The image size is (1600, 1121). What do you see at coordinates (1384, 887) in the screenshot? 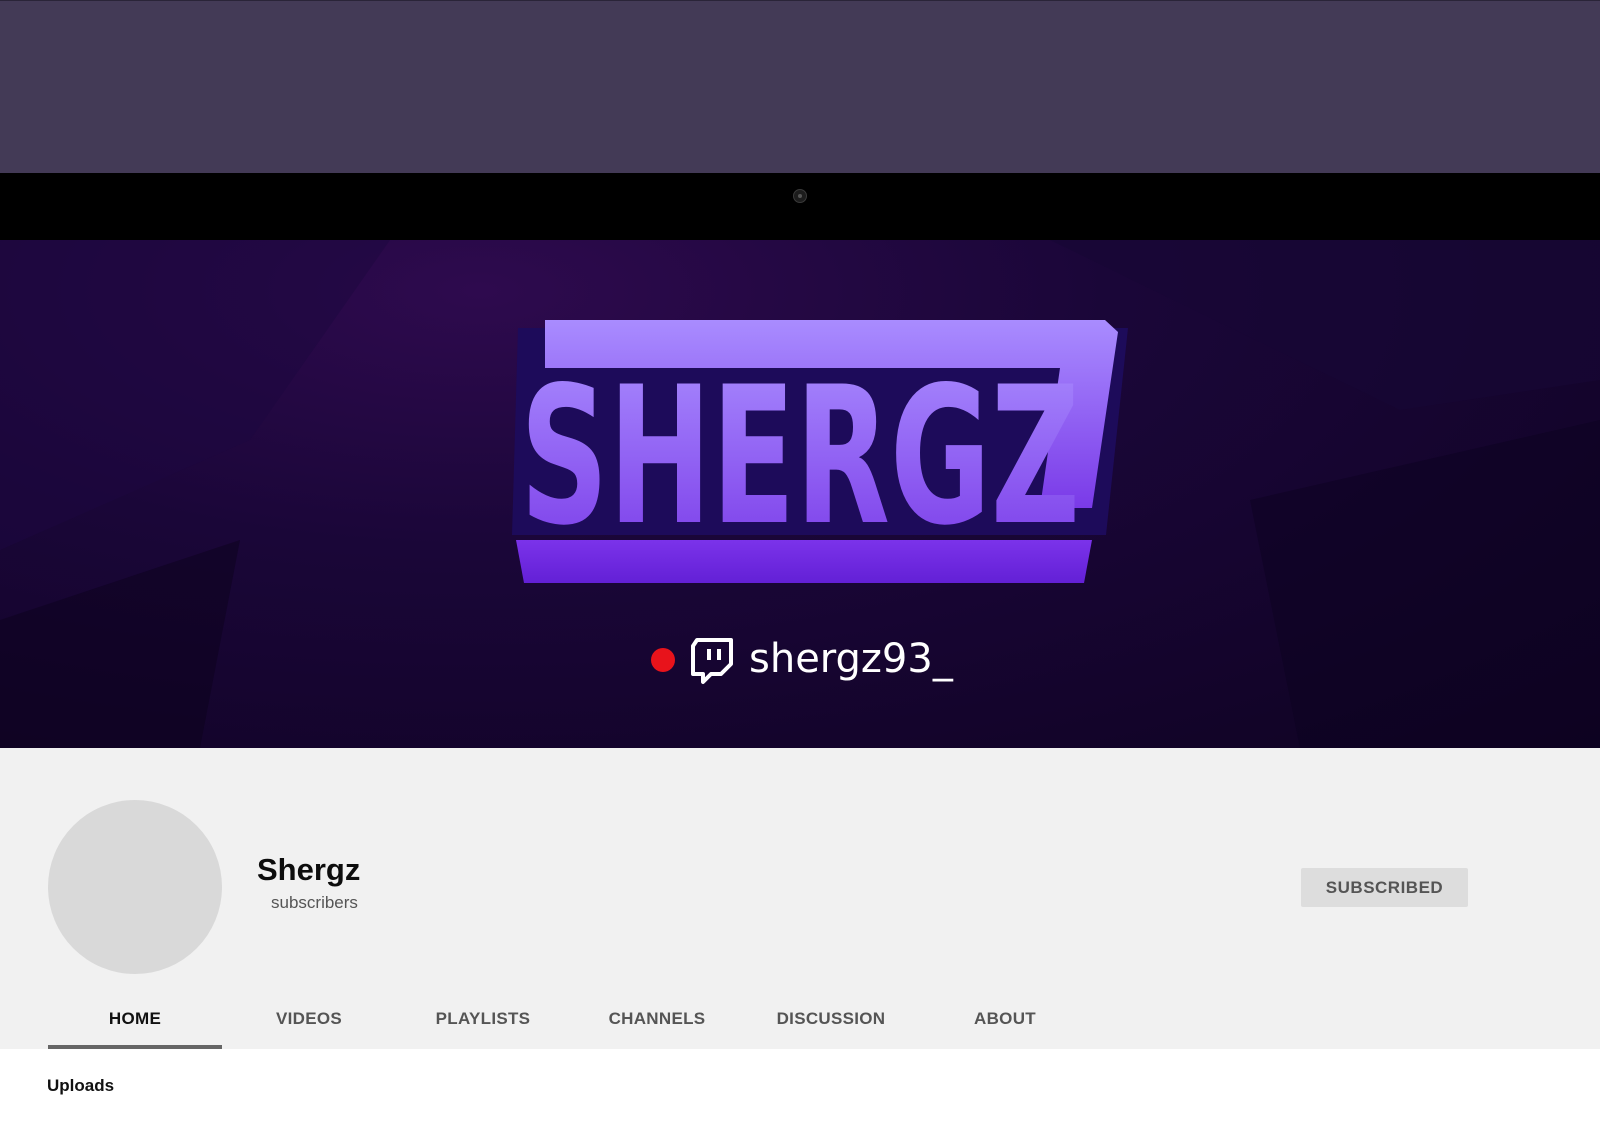
I see `subscribe-button: SUBSCRIBED` at bounding box center [1384, 887].